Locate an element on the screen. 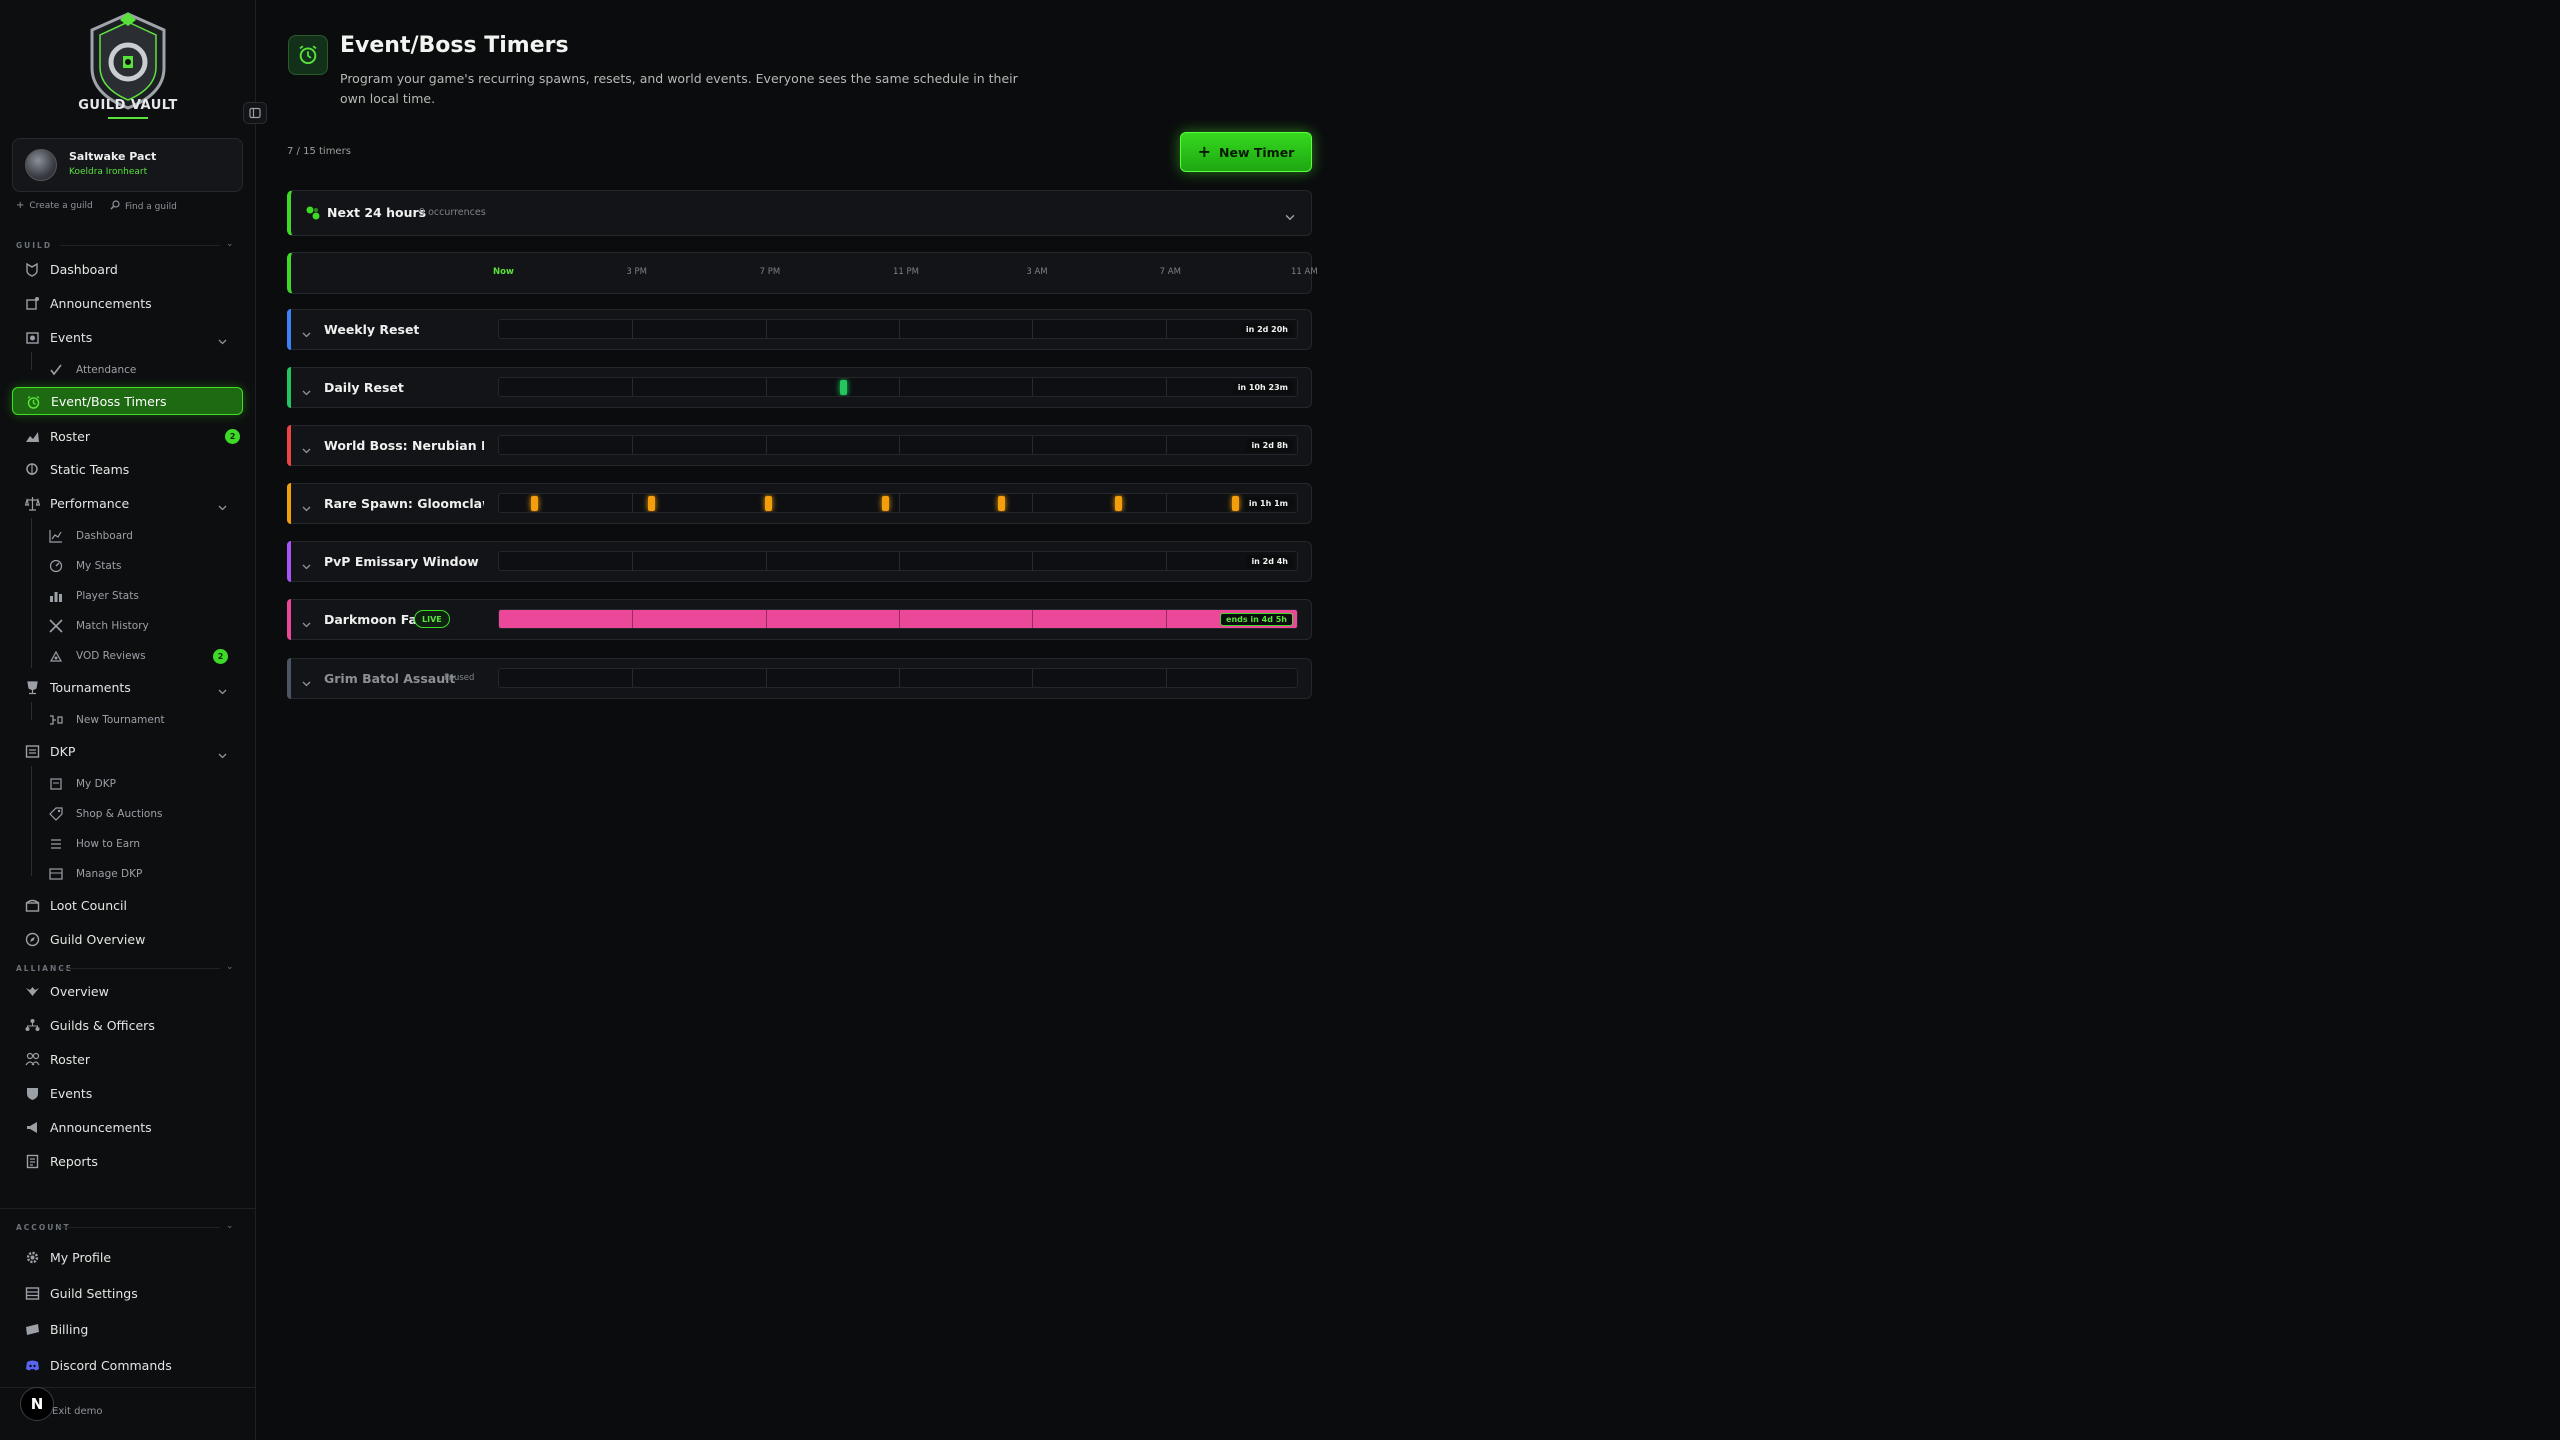 This screenshot has height=1440, width=2560. sidebar-subitem-manage-dkp: Manage DKP is located at coordinates (144, 874).